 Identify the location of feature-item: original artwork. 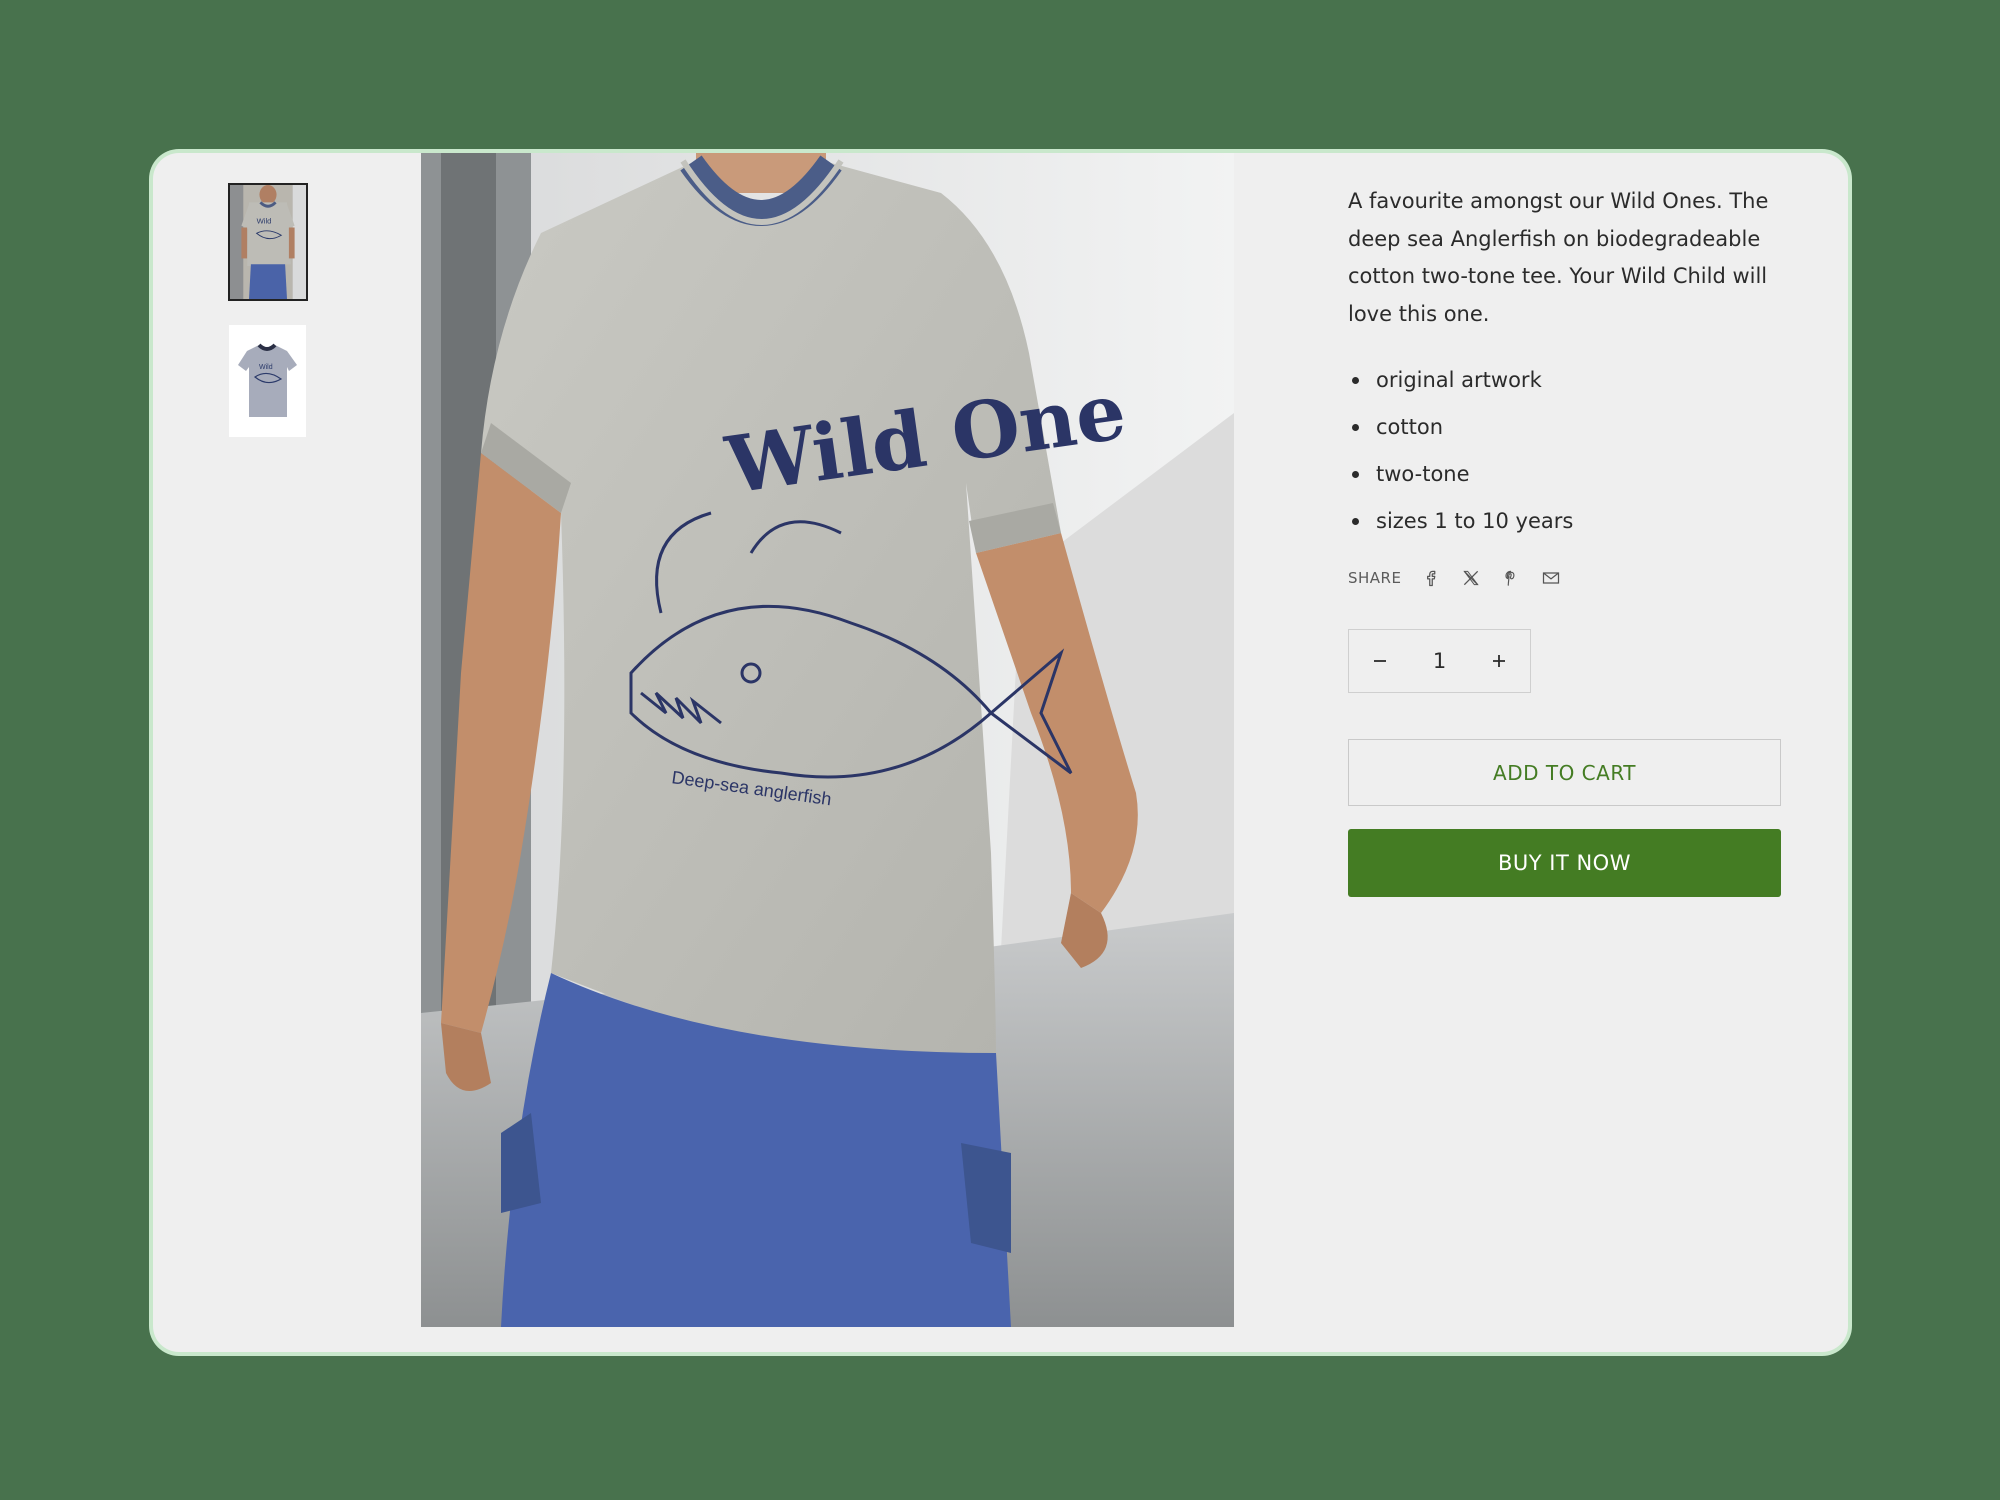
(1565, 380).